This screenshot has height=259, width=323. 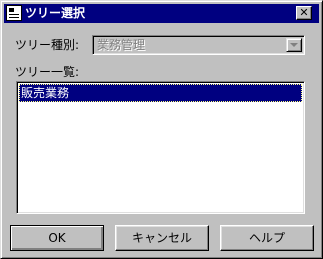 I want to click on tree-type-value: 業務管理, so click(x=121, y=45).